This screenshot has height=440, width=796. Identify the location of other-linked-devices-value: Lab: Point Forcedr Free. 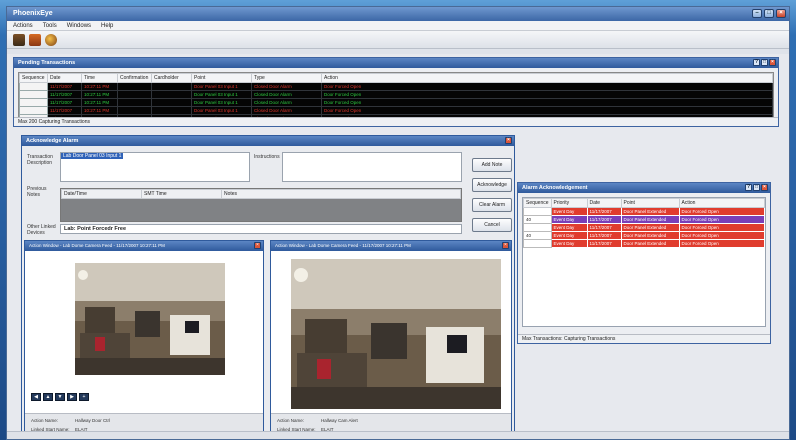
(95, 229).